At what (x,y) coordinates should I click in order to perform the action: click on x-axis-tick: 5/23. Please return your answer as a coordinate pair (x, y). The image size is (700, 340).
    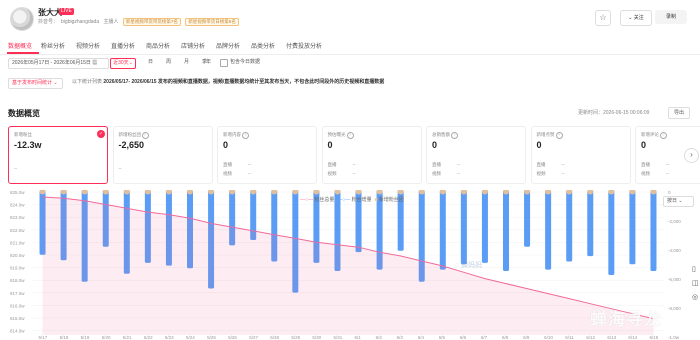
    Looking at the image, I should click on (169, 337).